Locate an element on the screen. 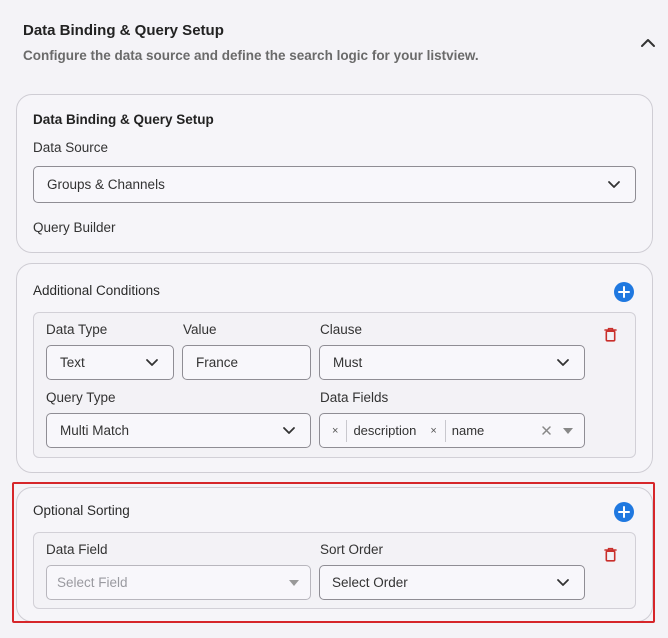 This screenshot has height=638, width=668. data-type-select: Text is located at coordinates (110, 362).